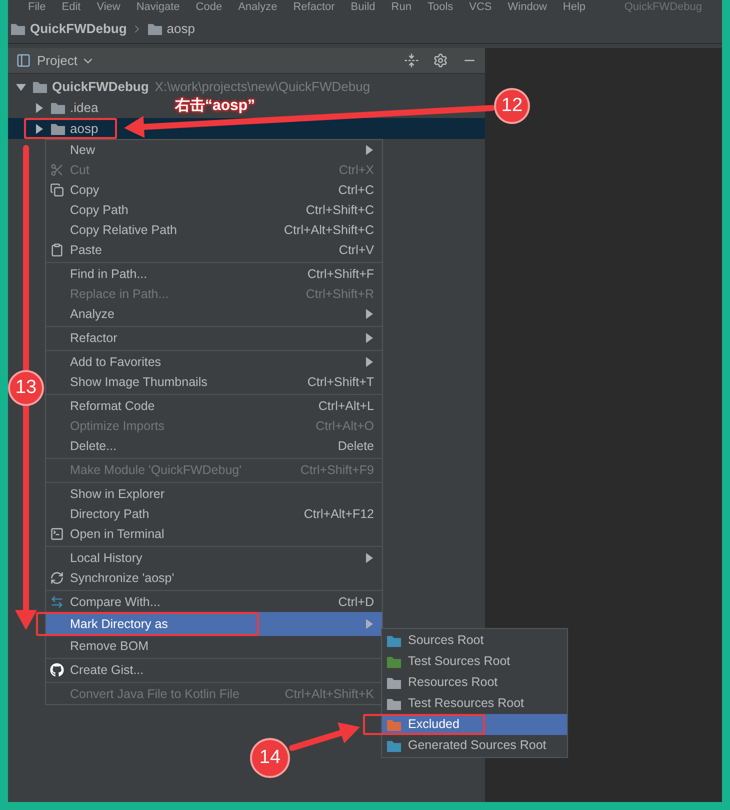  Describe the element at coordinates (119, 624) in the screenshot. I see `menu-item-label: Mark Directory as` at that location.